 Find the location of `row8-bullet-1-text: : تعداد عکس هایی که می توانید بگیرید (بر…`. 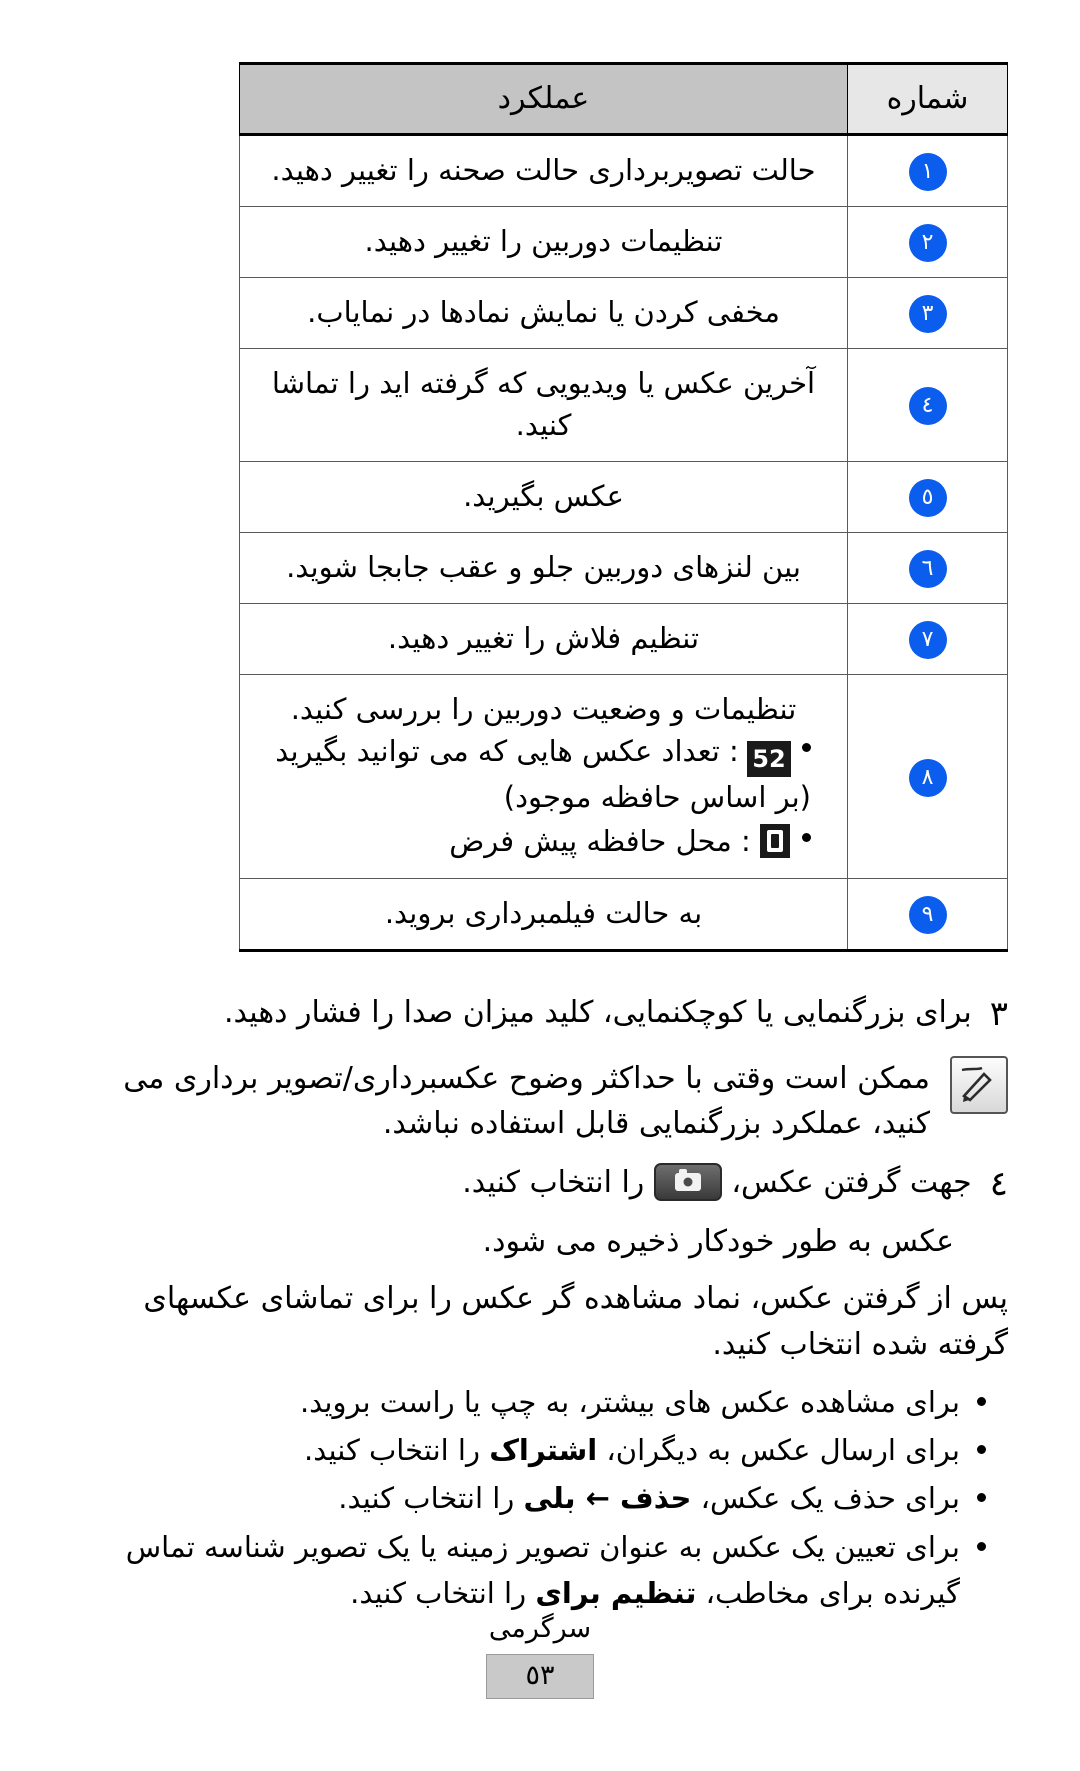

row8-bullet-1-text: : تعداد عکس هایی که می توانید بگیرید (بر… is located at coordinates (543, 774).